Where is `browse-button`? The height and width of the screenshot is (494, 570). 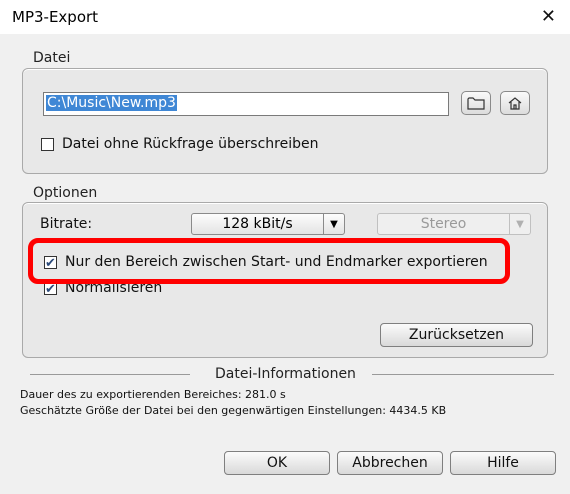 browse-button is located at coordinates (476, 103).